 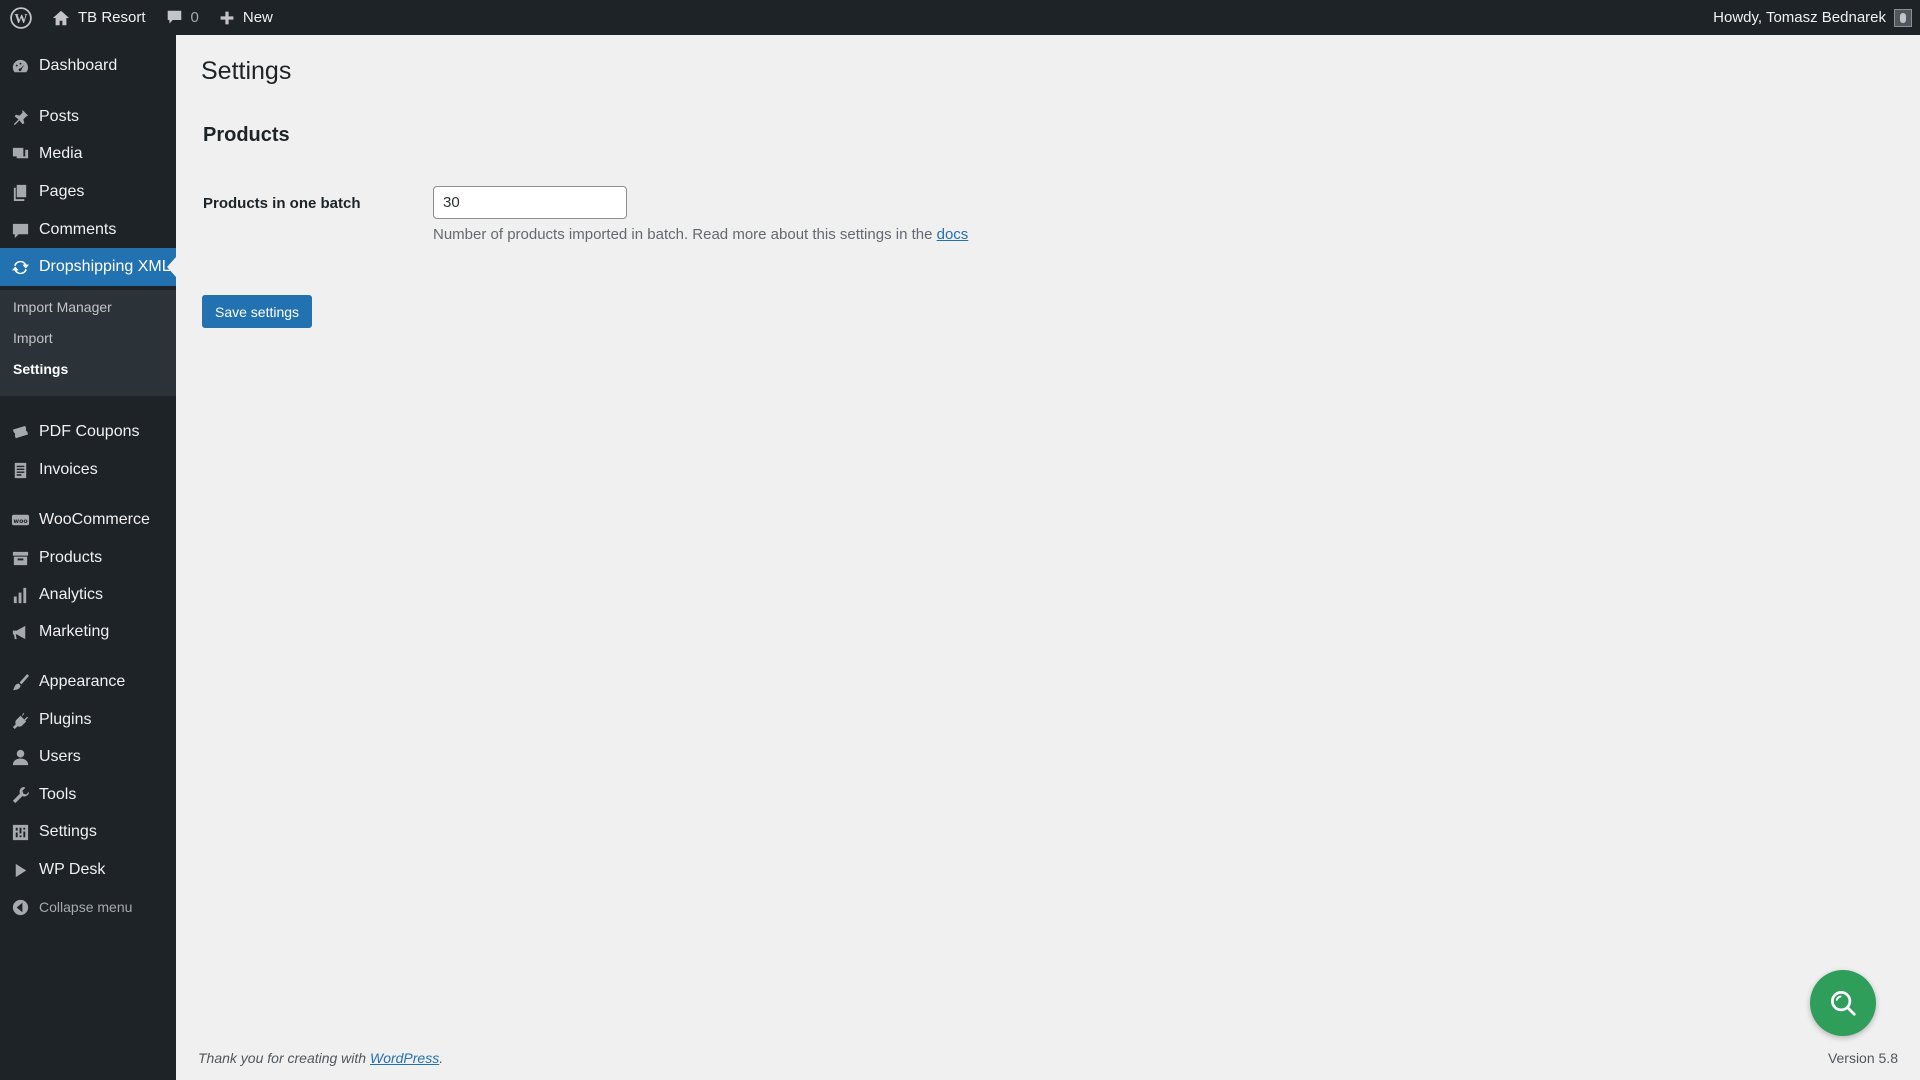 What do you see at coordinates (1799, 17) in the screenshot?
I see `user-greeting: Howdy, Tomasz Bednarek` at bounding box center [1799, 17].